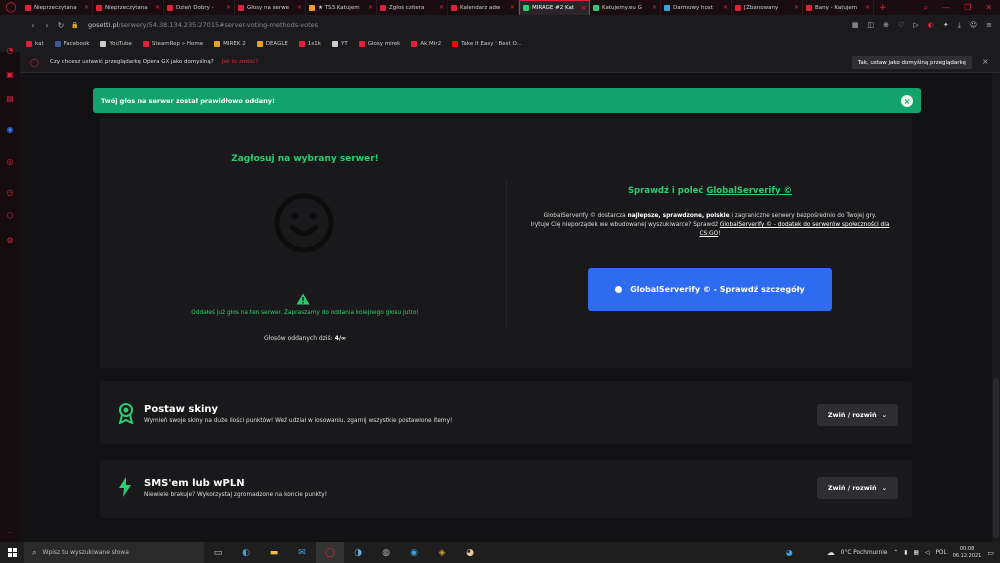  What do you see at coordinates (973, 25) in the screenshot?
I see `profile-icon: ☺` at bounding box center [973, 25].